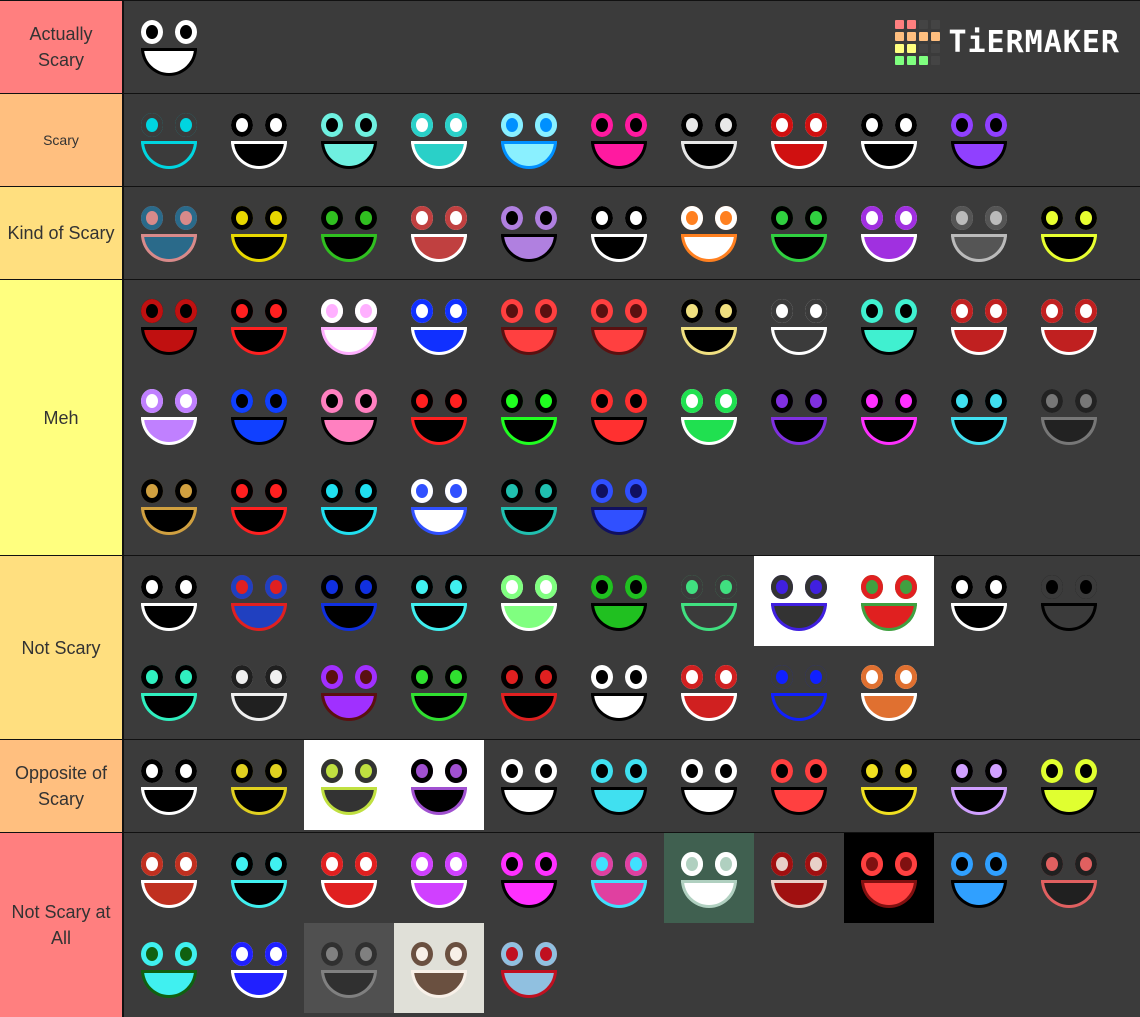 The width and height of the screenshot is (1140, 1017). I want to click on tier-item-scribble-yellow-mouth, so click(349, 785).